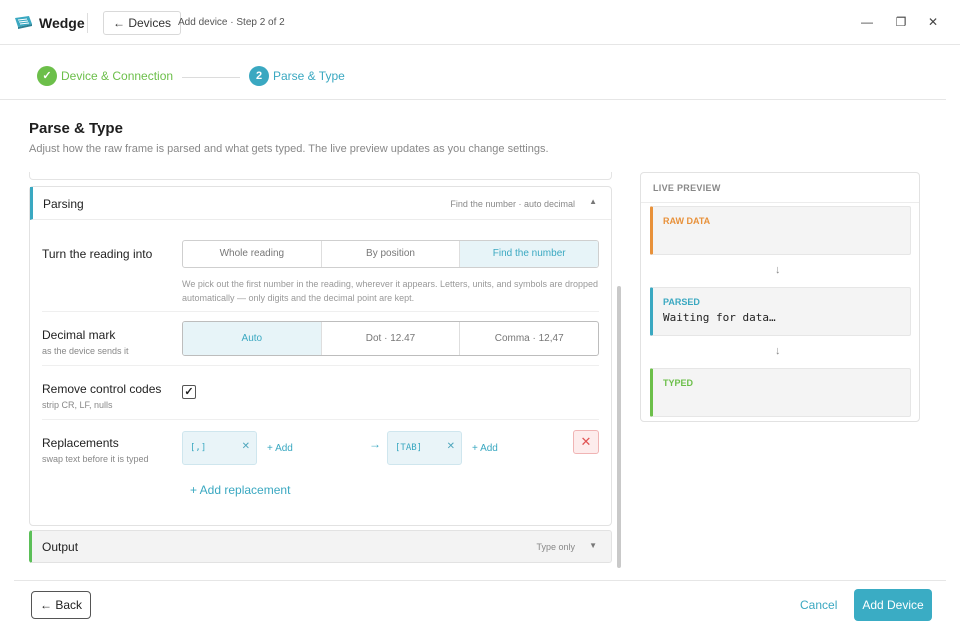 The width and height of the screenshot is (960, 640). Describe the element at coordinates (198, 448) in the screenshot. I see `replacement-from-text: [,]` at that location.